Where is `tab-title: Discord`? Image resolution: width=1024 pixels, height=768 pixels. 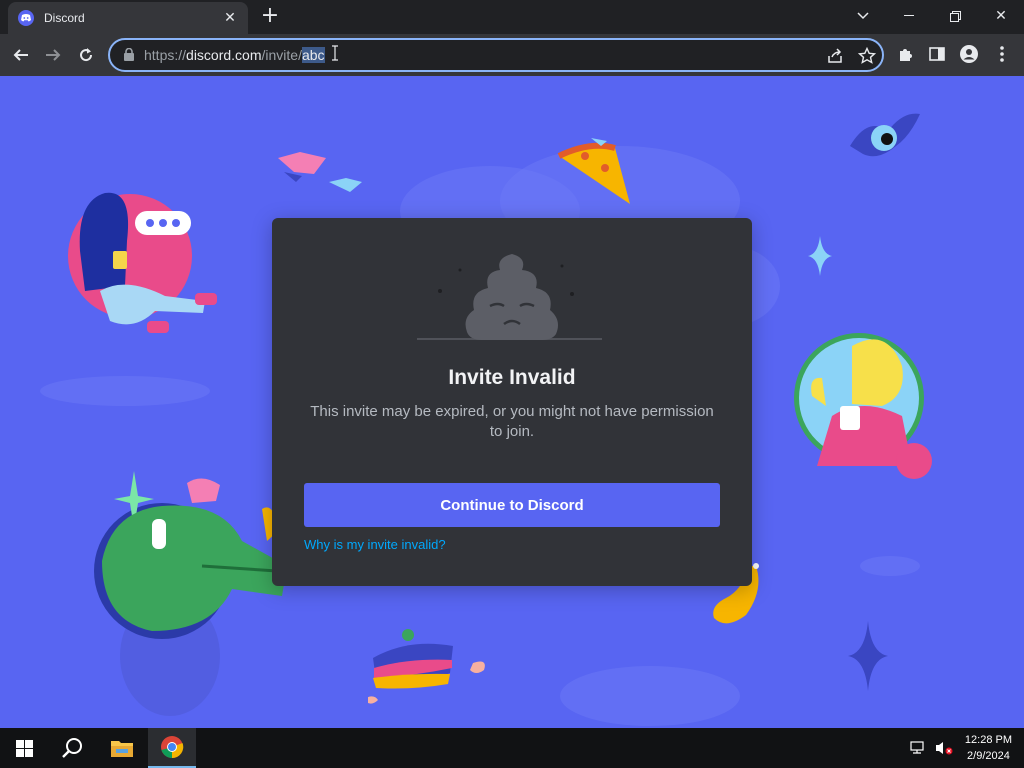 tab-title: Discord is located at coordinates (64, 18).